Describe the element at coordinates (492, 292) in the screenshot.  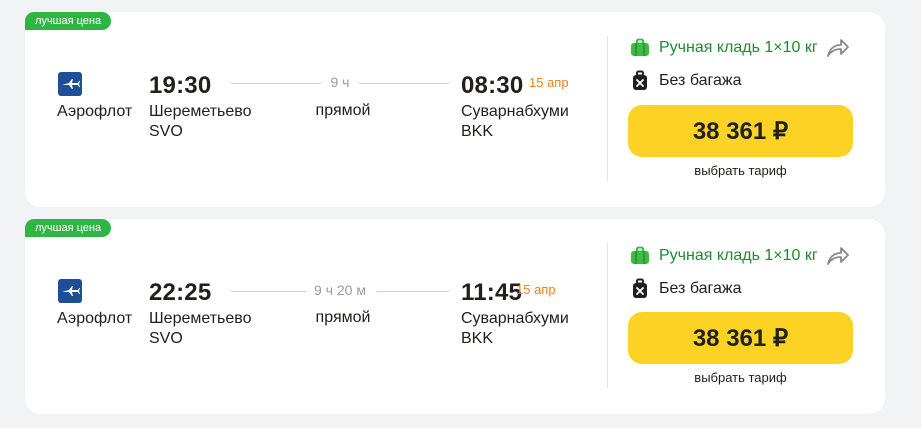
I see `arrival-time: 11:45` at that location.